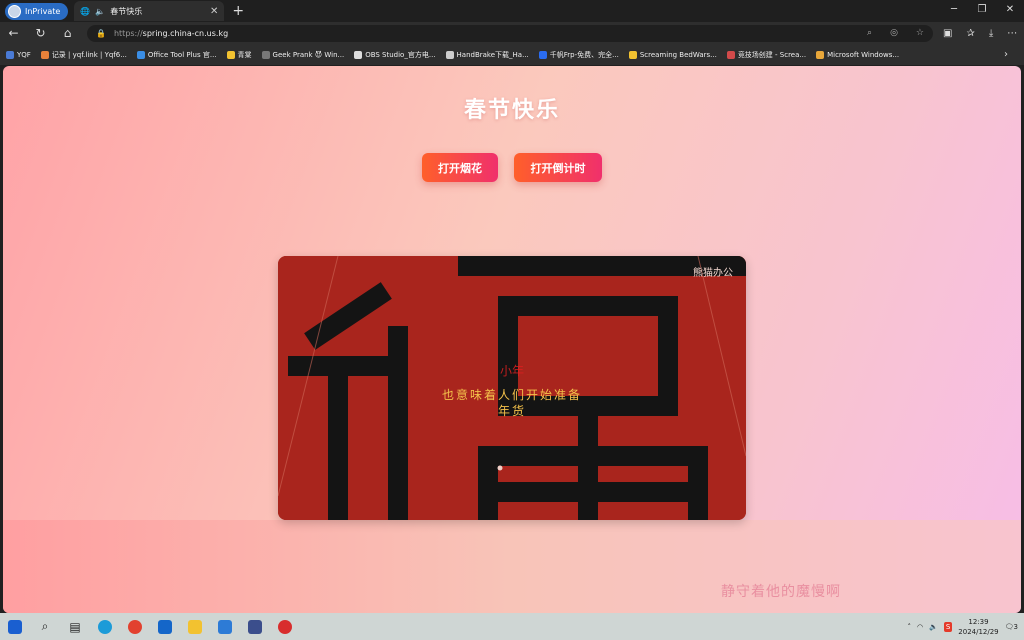 This screenshot has width=1024, height=640. Describe the element at coordinates (920, 627) in the screenshot. I see `network-icon: ◠` at that location.